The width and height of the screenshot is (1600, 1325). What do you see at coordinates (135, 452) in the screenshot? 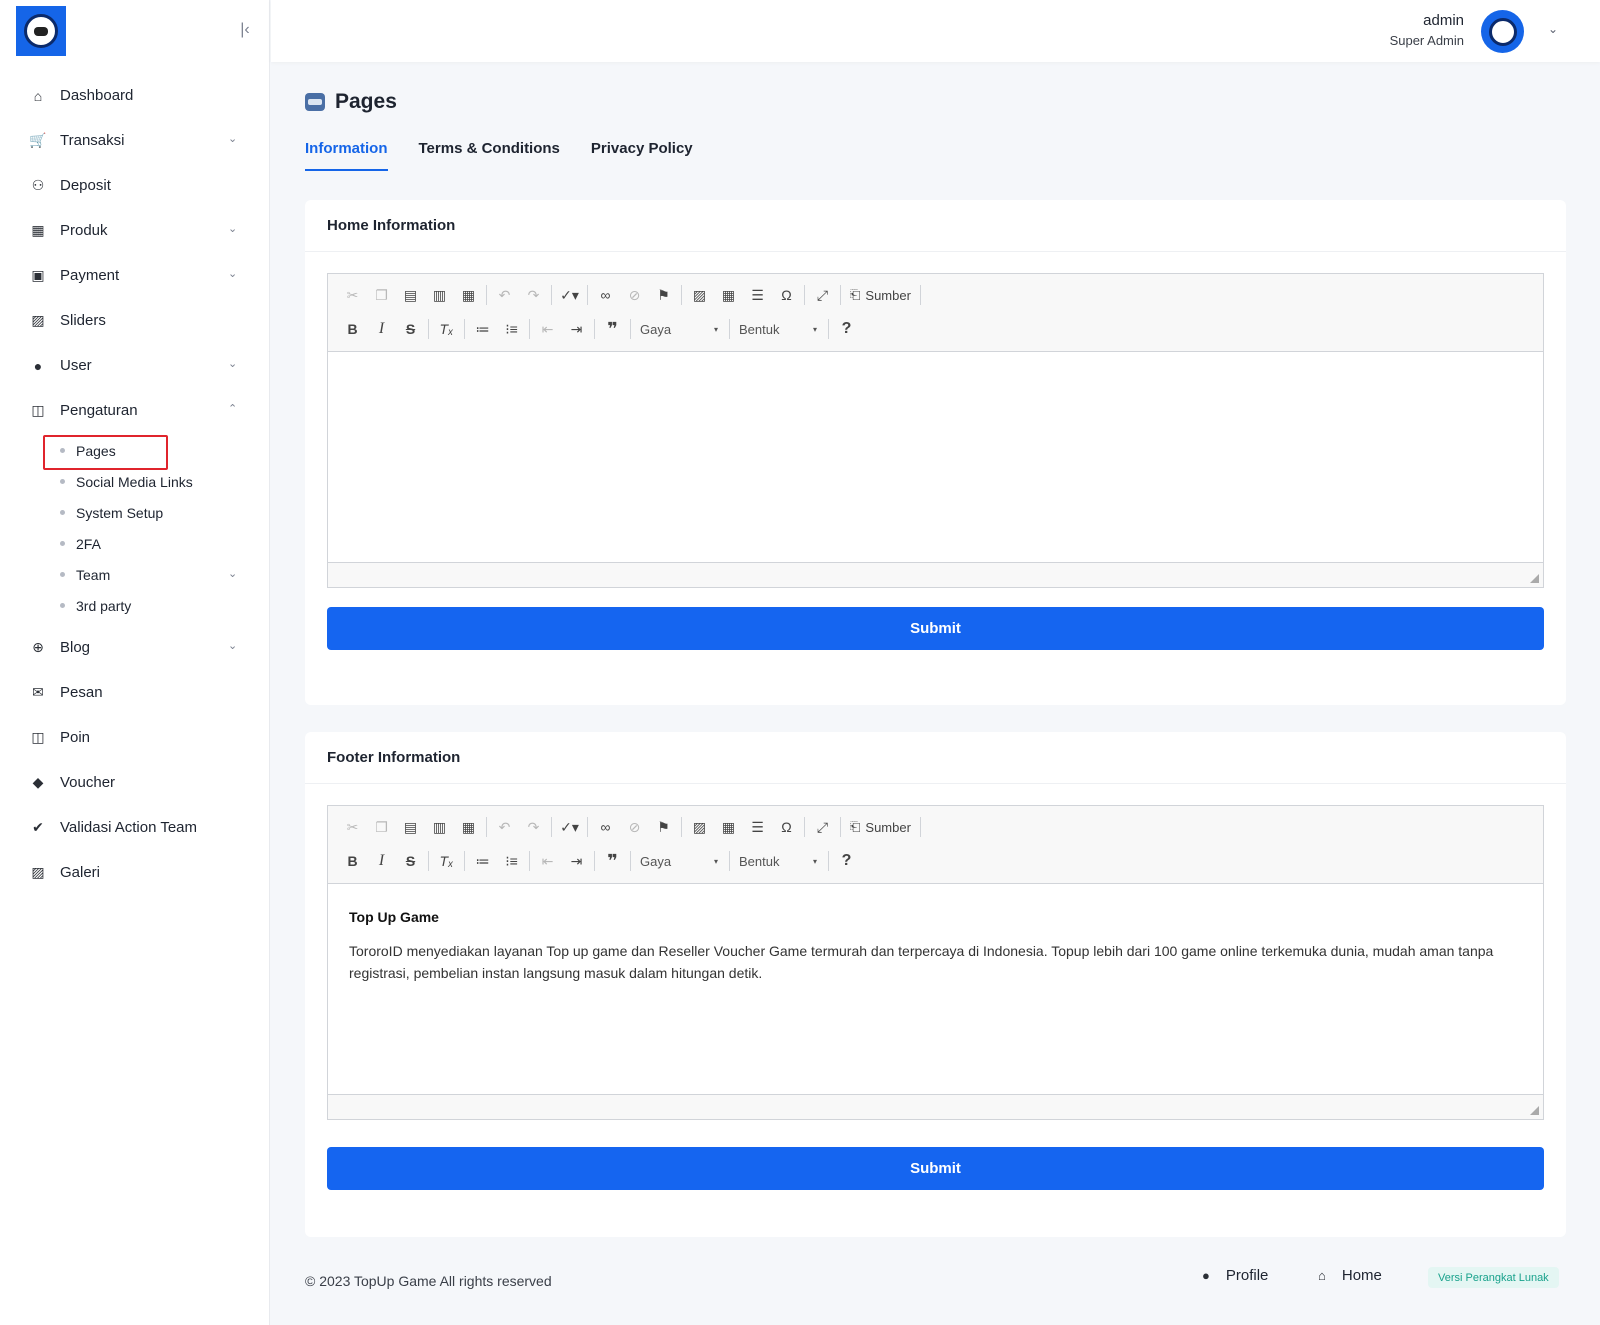
I see `sidebar-subitem-pages: Pages` at bounding box center [135, 452].